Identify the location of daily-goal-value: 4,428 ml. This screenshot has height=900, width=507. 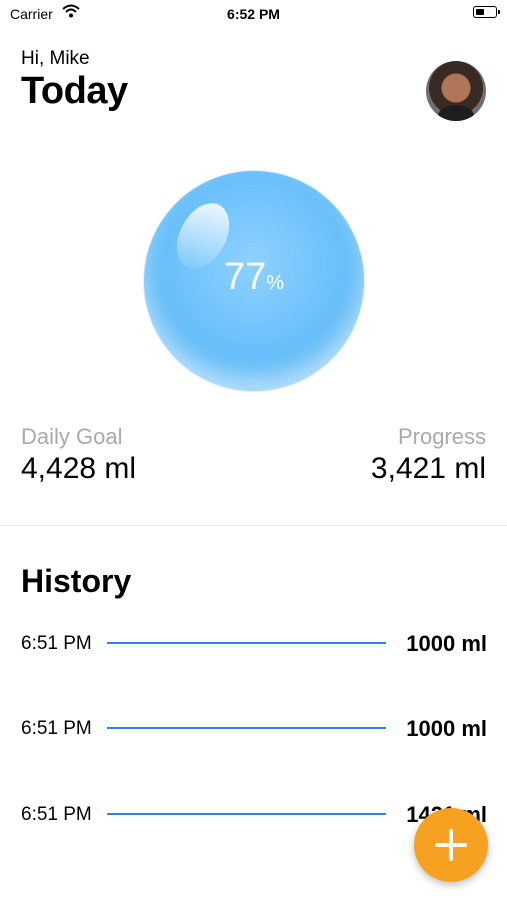
(79, 468).